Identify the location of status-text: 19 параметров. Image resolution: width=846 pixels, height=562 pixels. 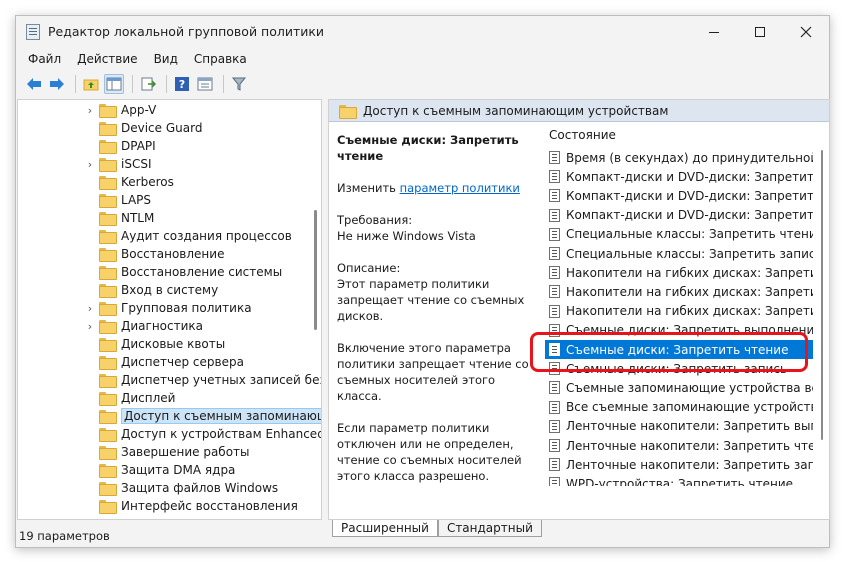
(64, 536).